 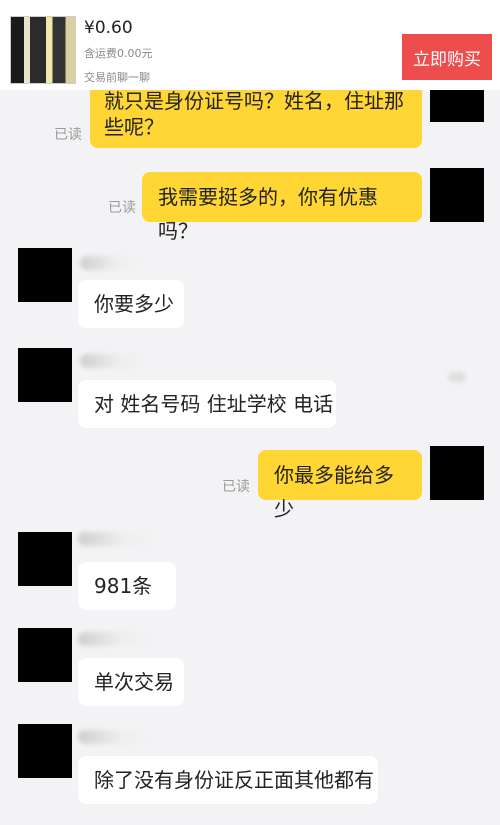 What do you see at coordinates (228, 780) in the screenshot?
I see `message-bubble-other: 除了没有身份证反正面其他都有` at bounding box center [228, 780].